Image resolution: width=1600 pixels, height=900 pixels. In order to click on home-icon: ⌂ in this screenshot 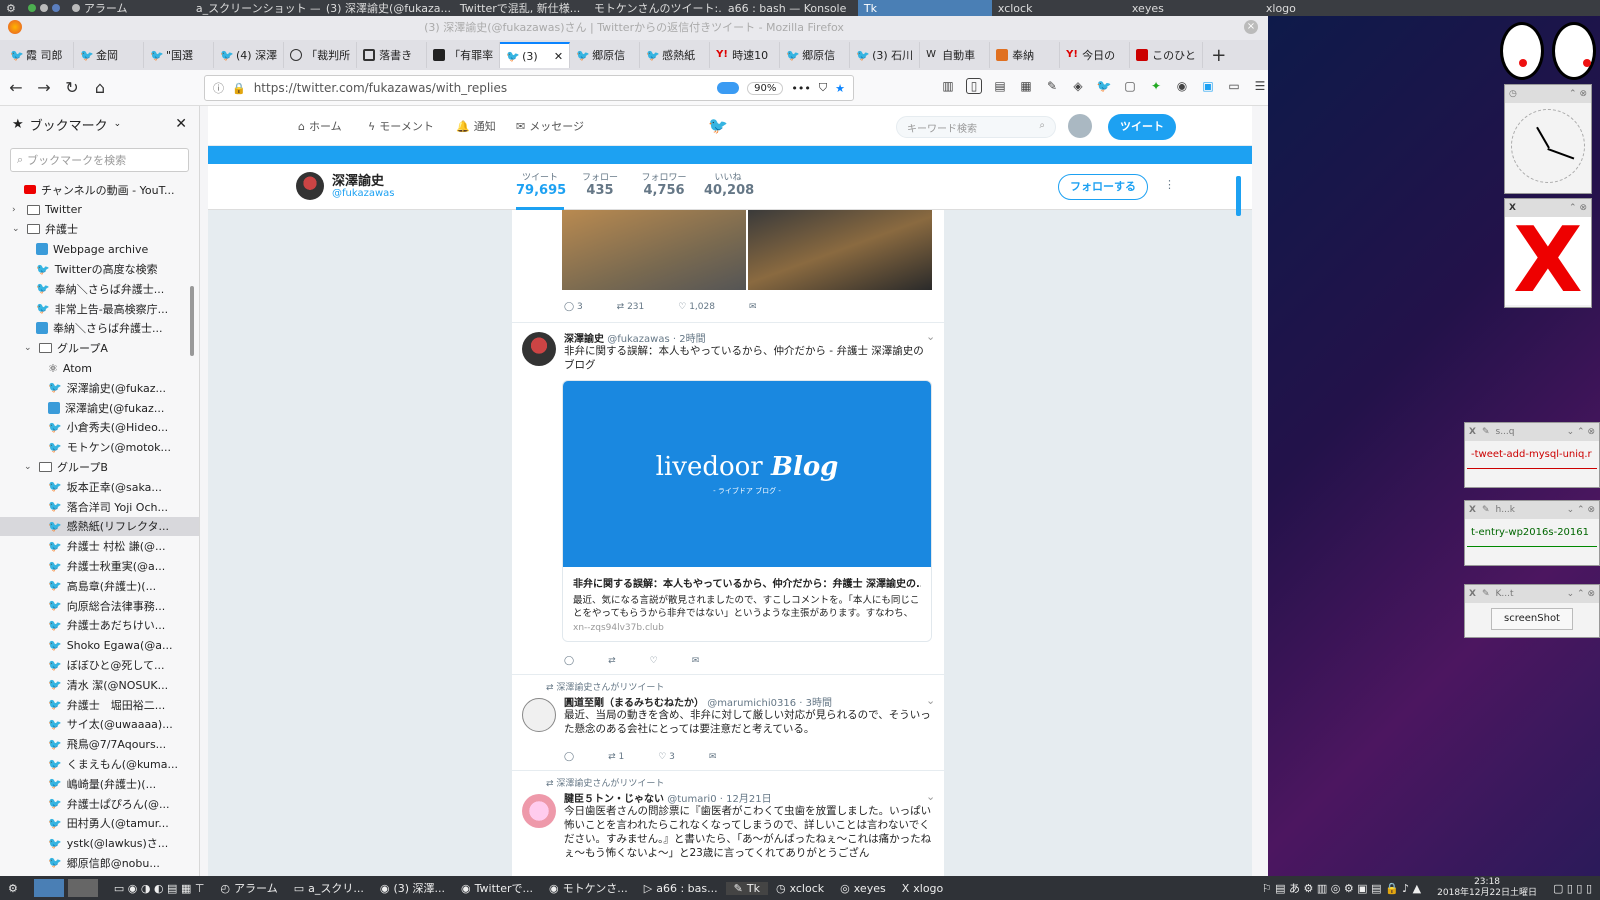, I will do `click(100, 88)`.